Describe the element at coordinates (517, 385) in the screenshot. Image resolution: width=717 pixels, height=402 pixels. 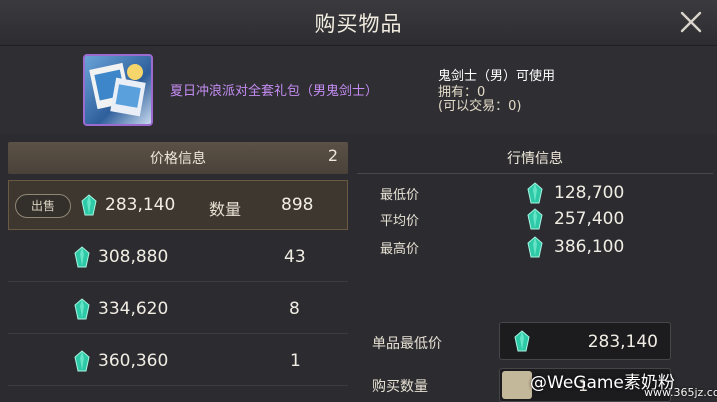
I see `decrease-button` at that location.